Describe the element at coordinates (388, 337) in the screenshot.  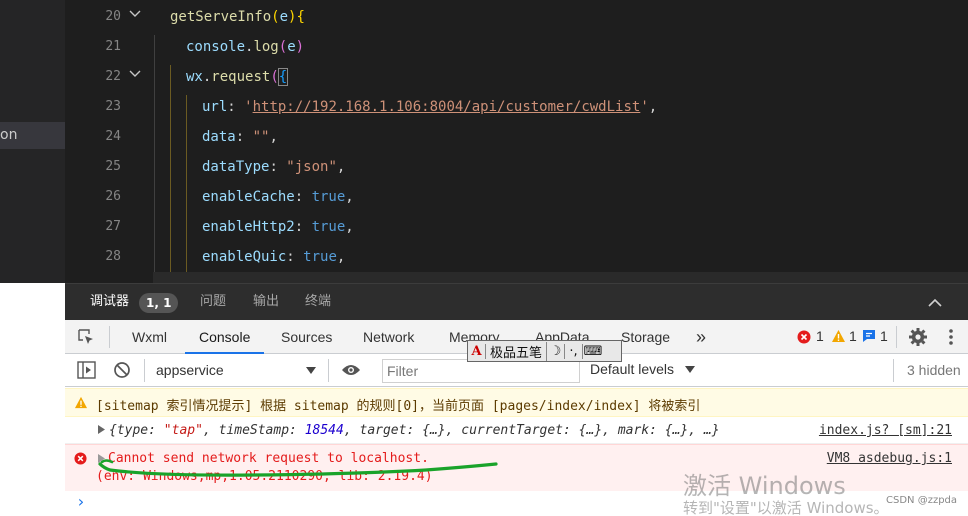
I see `tab-network: Network` at that location.